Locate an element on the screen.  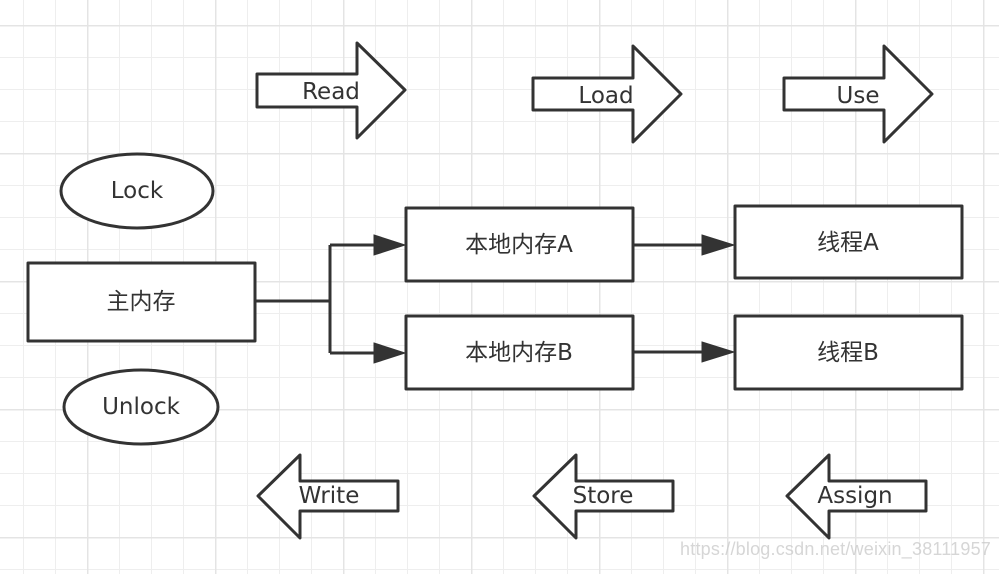
lock-ellipse: Lock is located at coordinates (137, 191).